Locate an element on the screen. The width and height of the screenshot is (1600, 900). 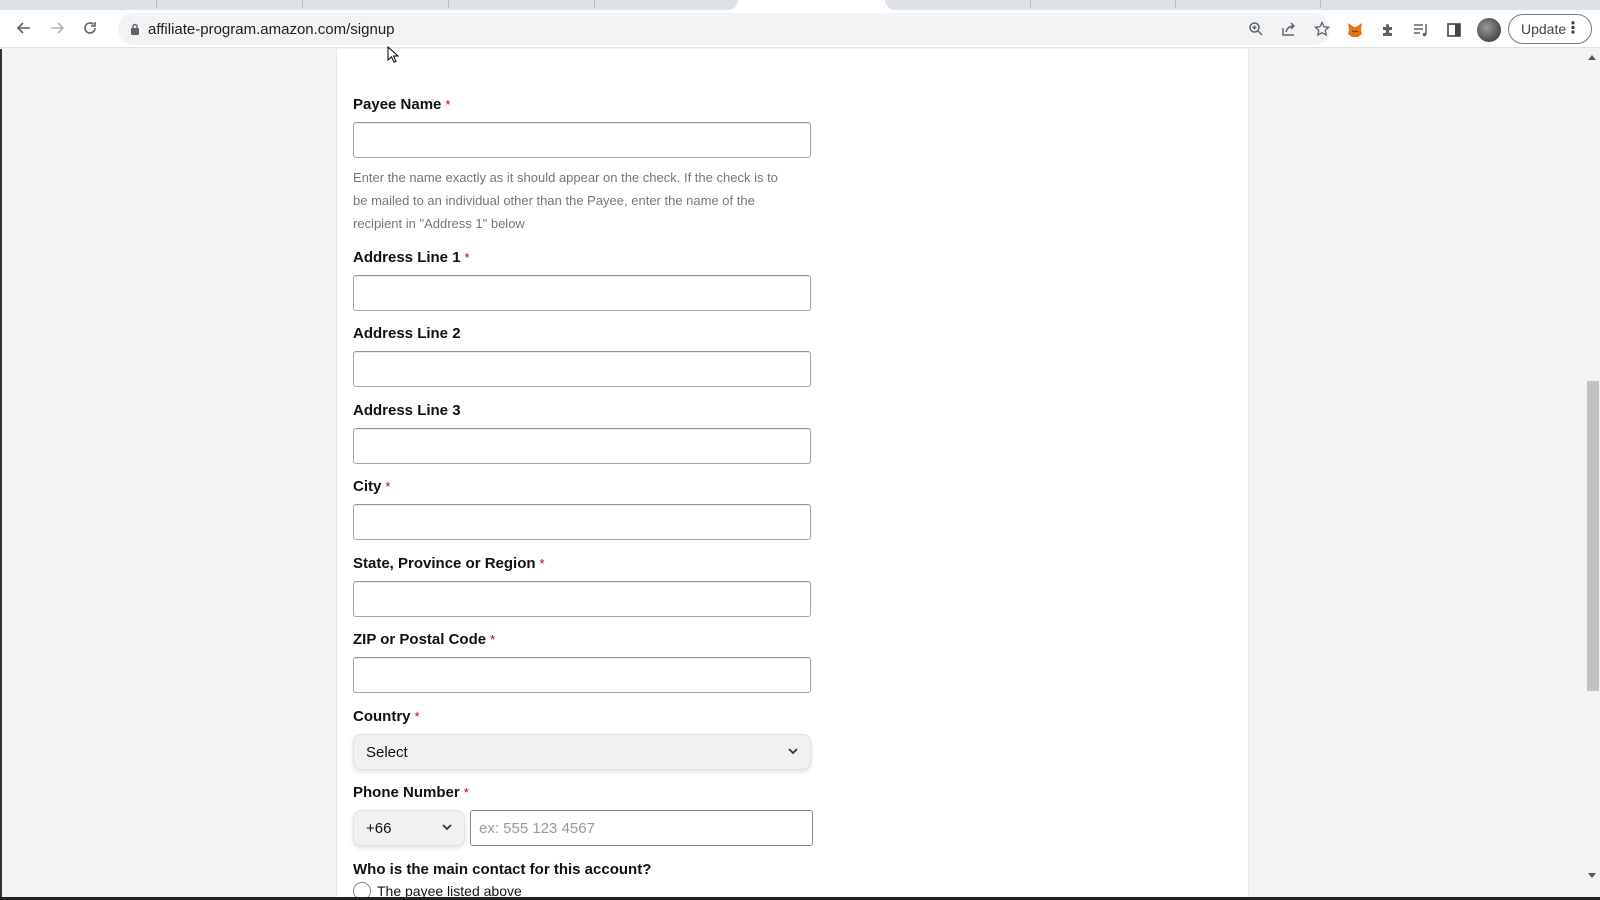
country-field: Country * Select is located at coordinates (583, 739).